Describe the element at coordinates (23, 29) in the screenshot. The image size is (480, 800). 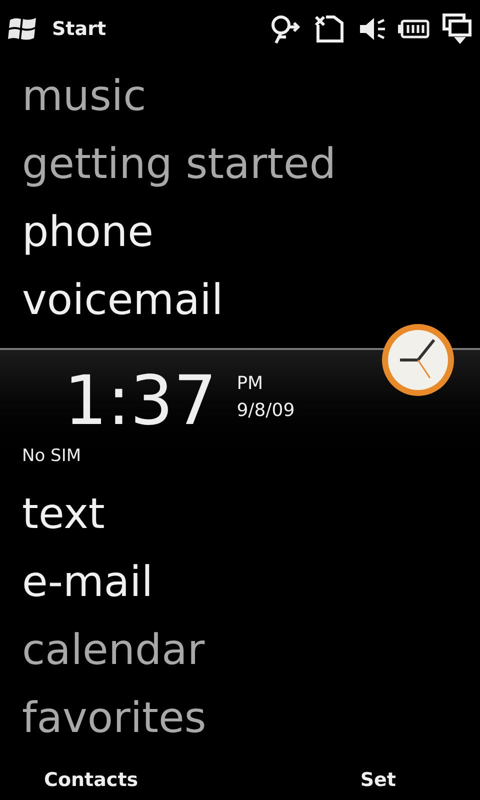
I see `windows-logo-icon` at that location.